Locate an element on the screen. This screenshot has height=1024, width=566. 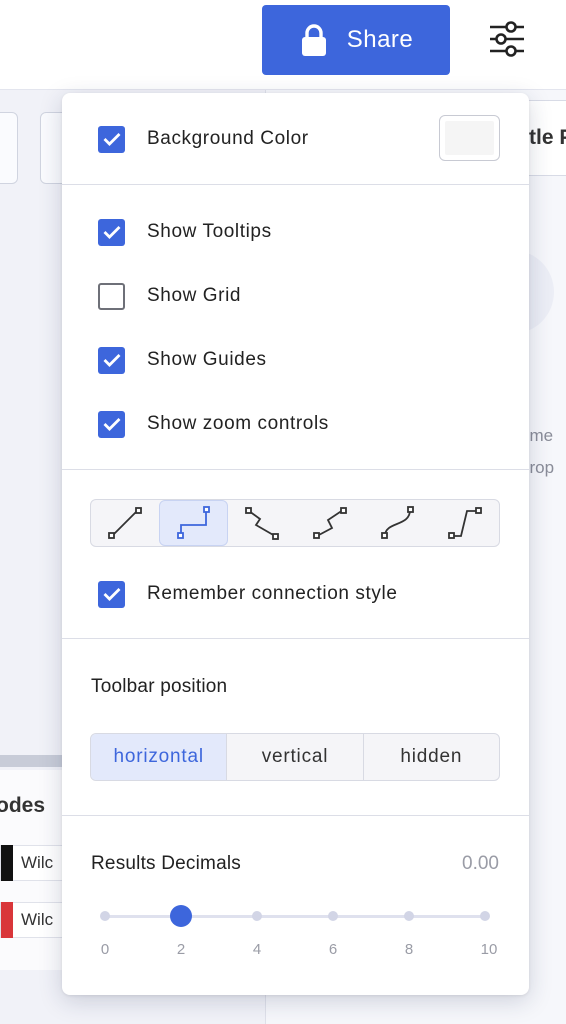
slider-tick-label: 4 is located at coordinates (257, 949).